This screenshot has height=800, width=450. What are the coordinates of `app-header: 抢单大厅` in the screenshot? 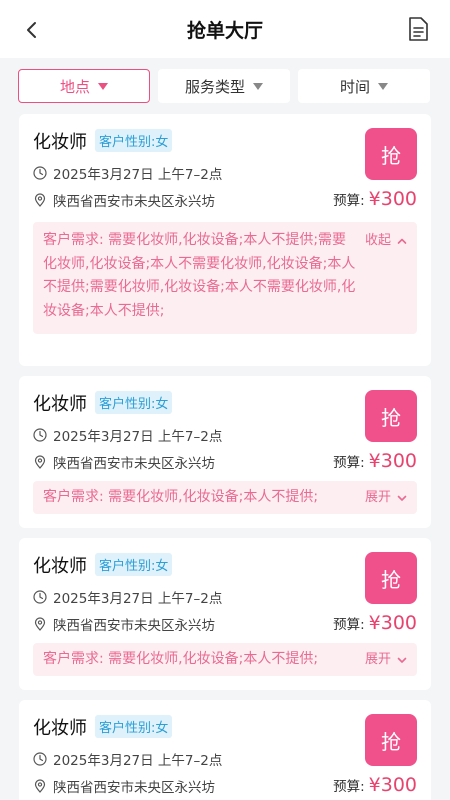 It's located at (225, 29).